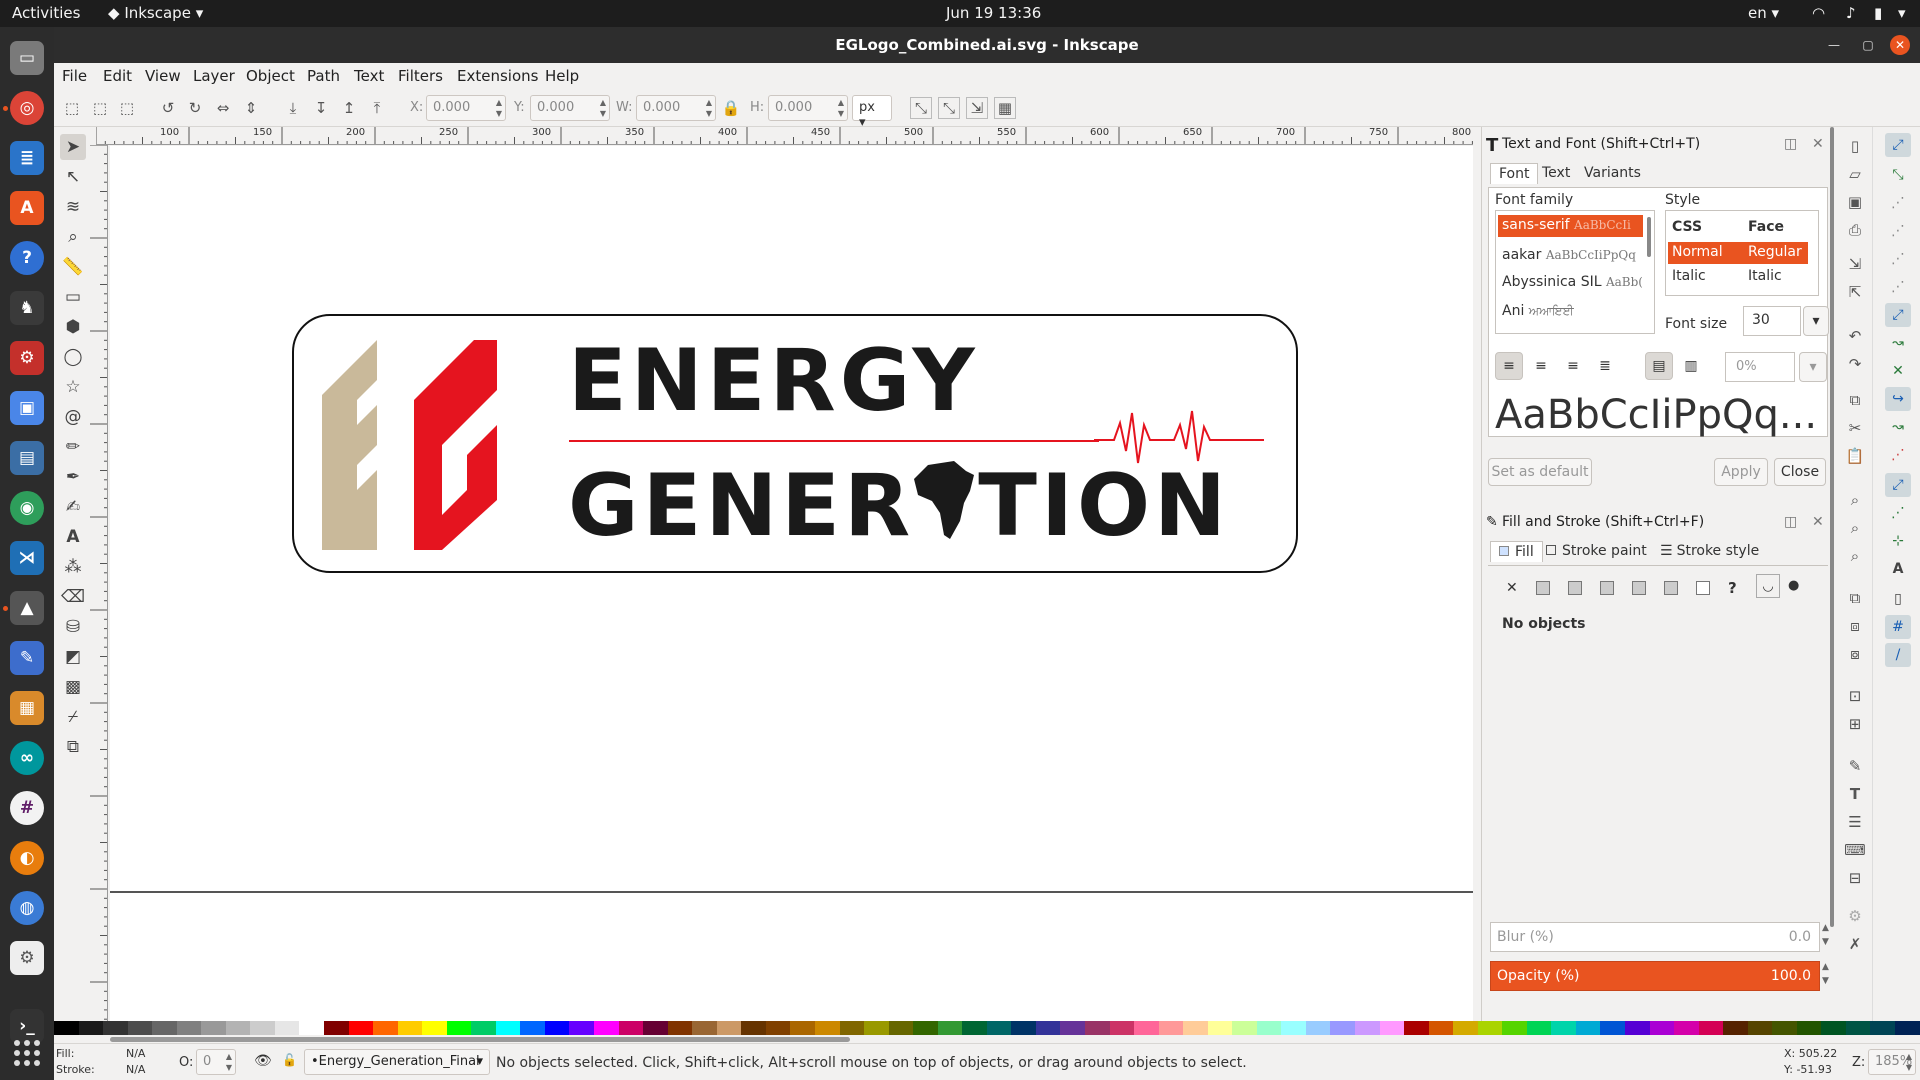 This screenshot has width=1920, height=1080. Describe the element at coordinates (27, 758) in the screenshot. I see `arduino-icon: ∞` at that location.